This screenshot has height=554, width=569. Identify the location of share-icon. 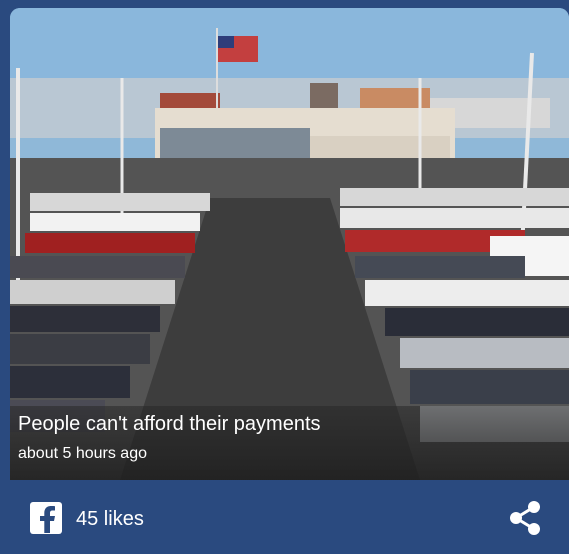
(525, 518).